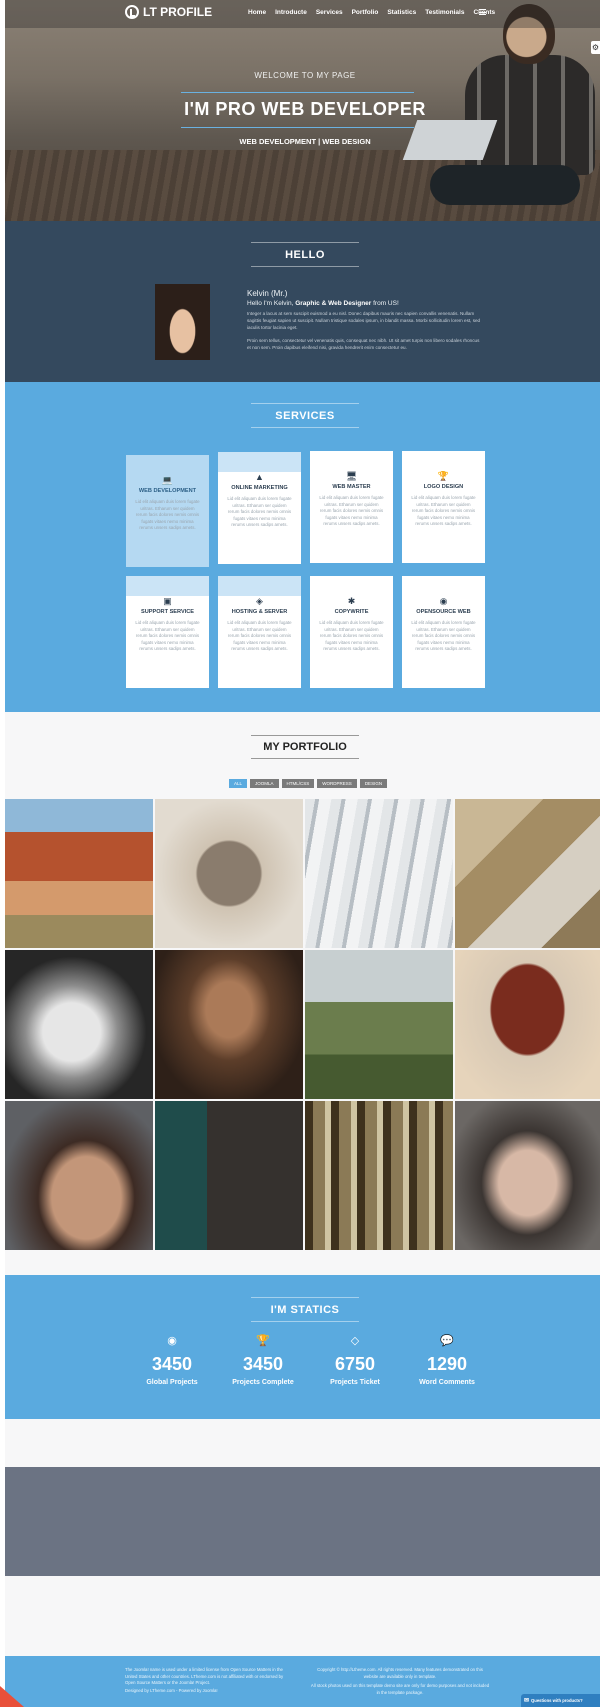  What do you see at coordinates (482, 12) in the screenshot?
I see `hamburger-icon` at bounding box center [482, 12].